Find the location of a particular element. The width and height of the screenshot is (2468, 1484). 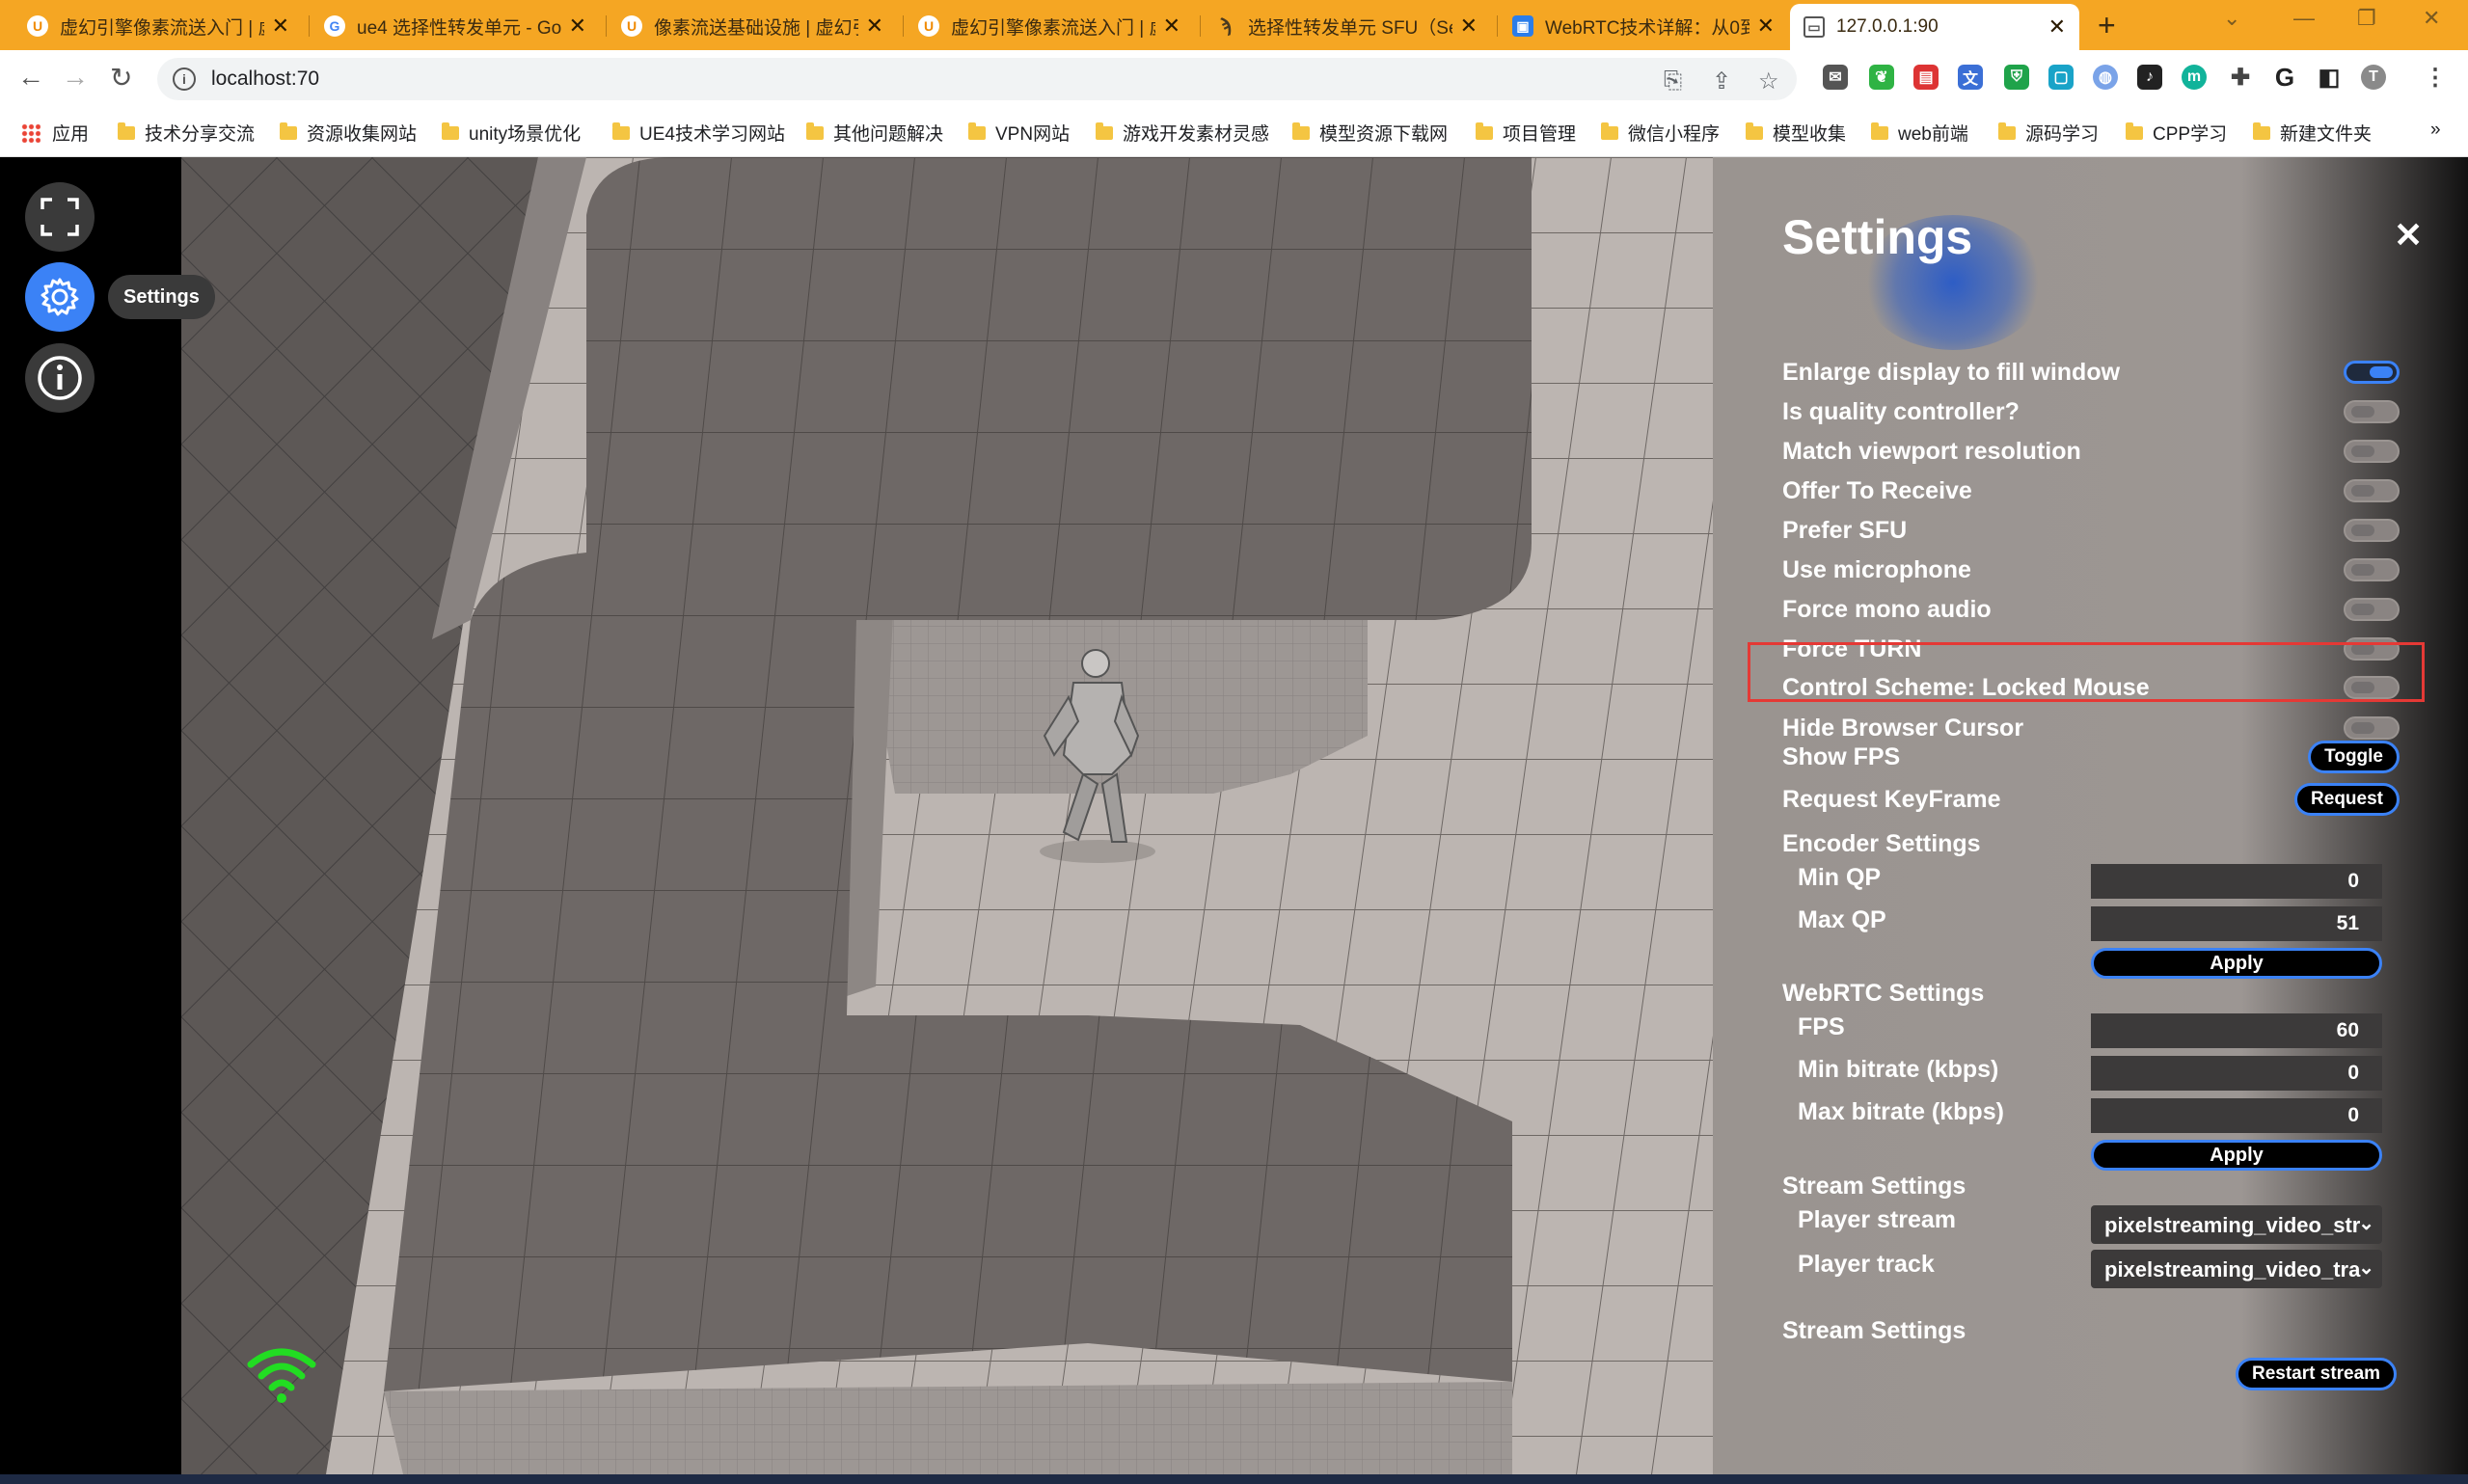

reload-icon: ↻ is located at coordinates (121, 78).